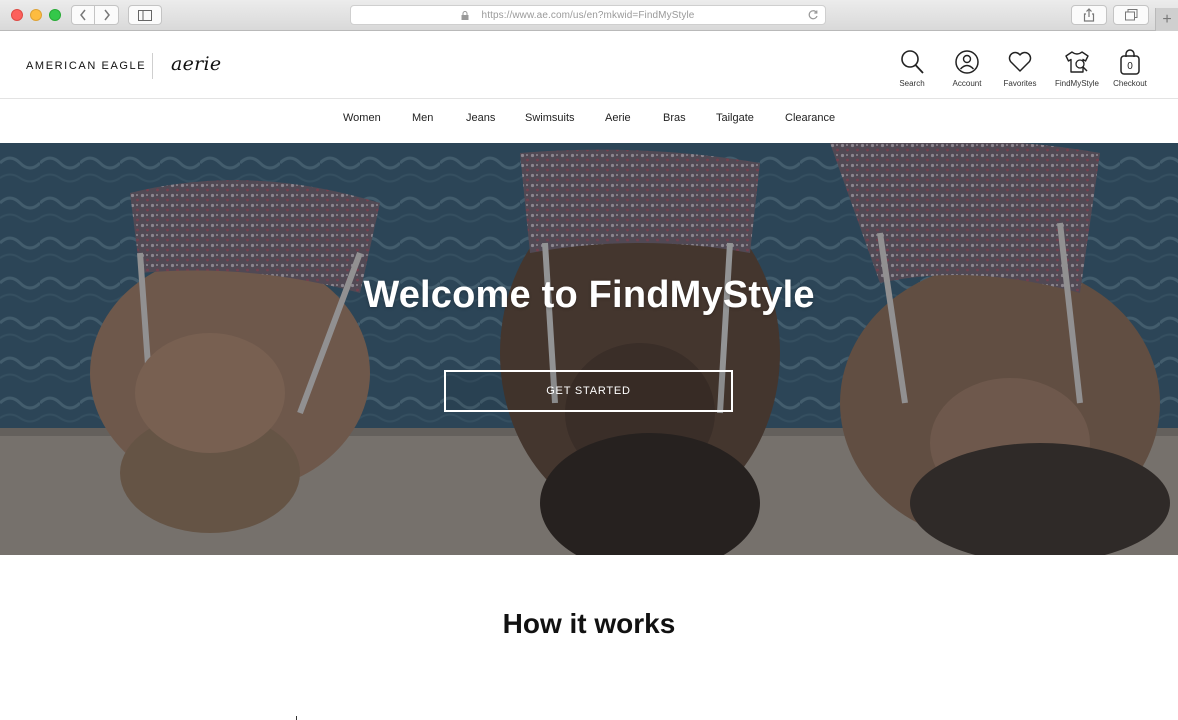 The height and width of the screenshot is (720, 1178). I want to click on nav-item-swimsuits: Swimsuits, so click(550, 118).